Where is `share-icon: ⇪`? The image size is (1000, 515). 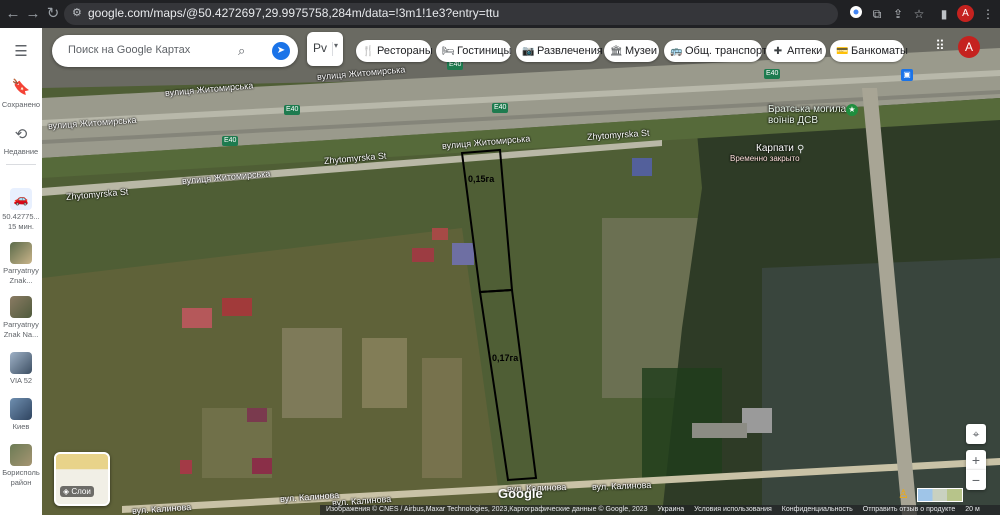
share-icon: ⇪ is located at coordinates (898, 14).